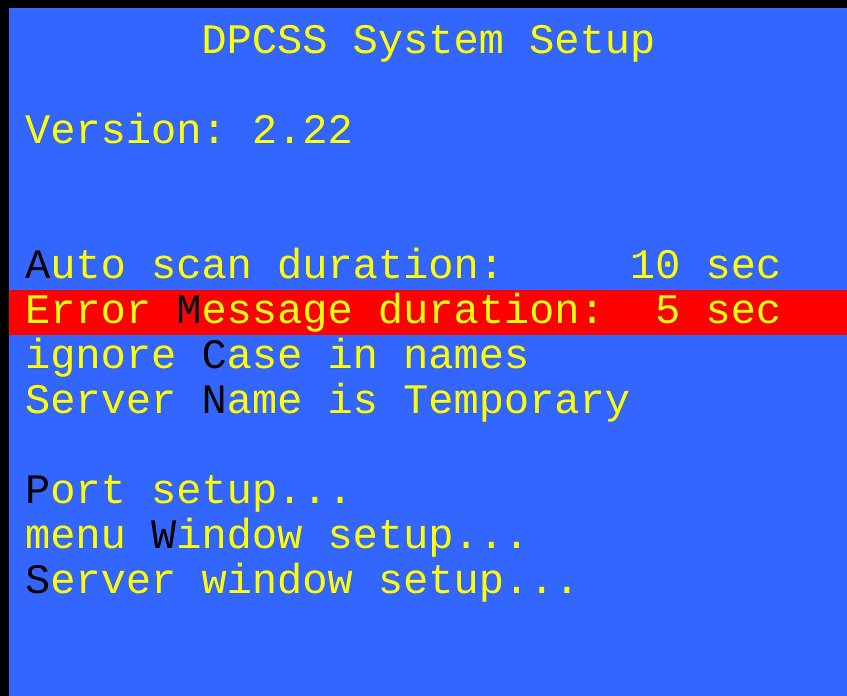  Describe the element at coordinates (189, 132) in the screenshot. I see `version-text: Version: 2.22` at that location.